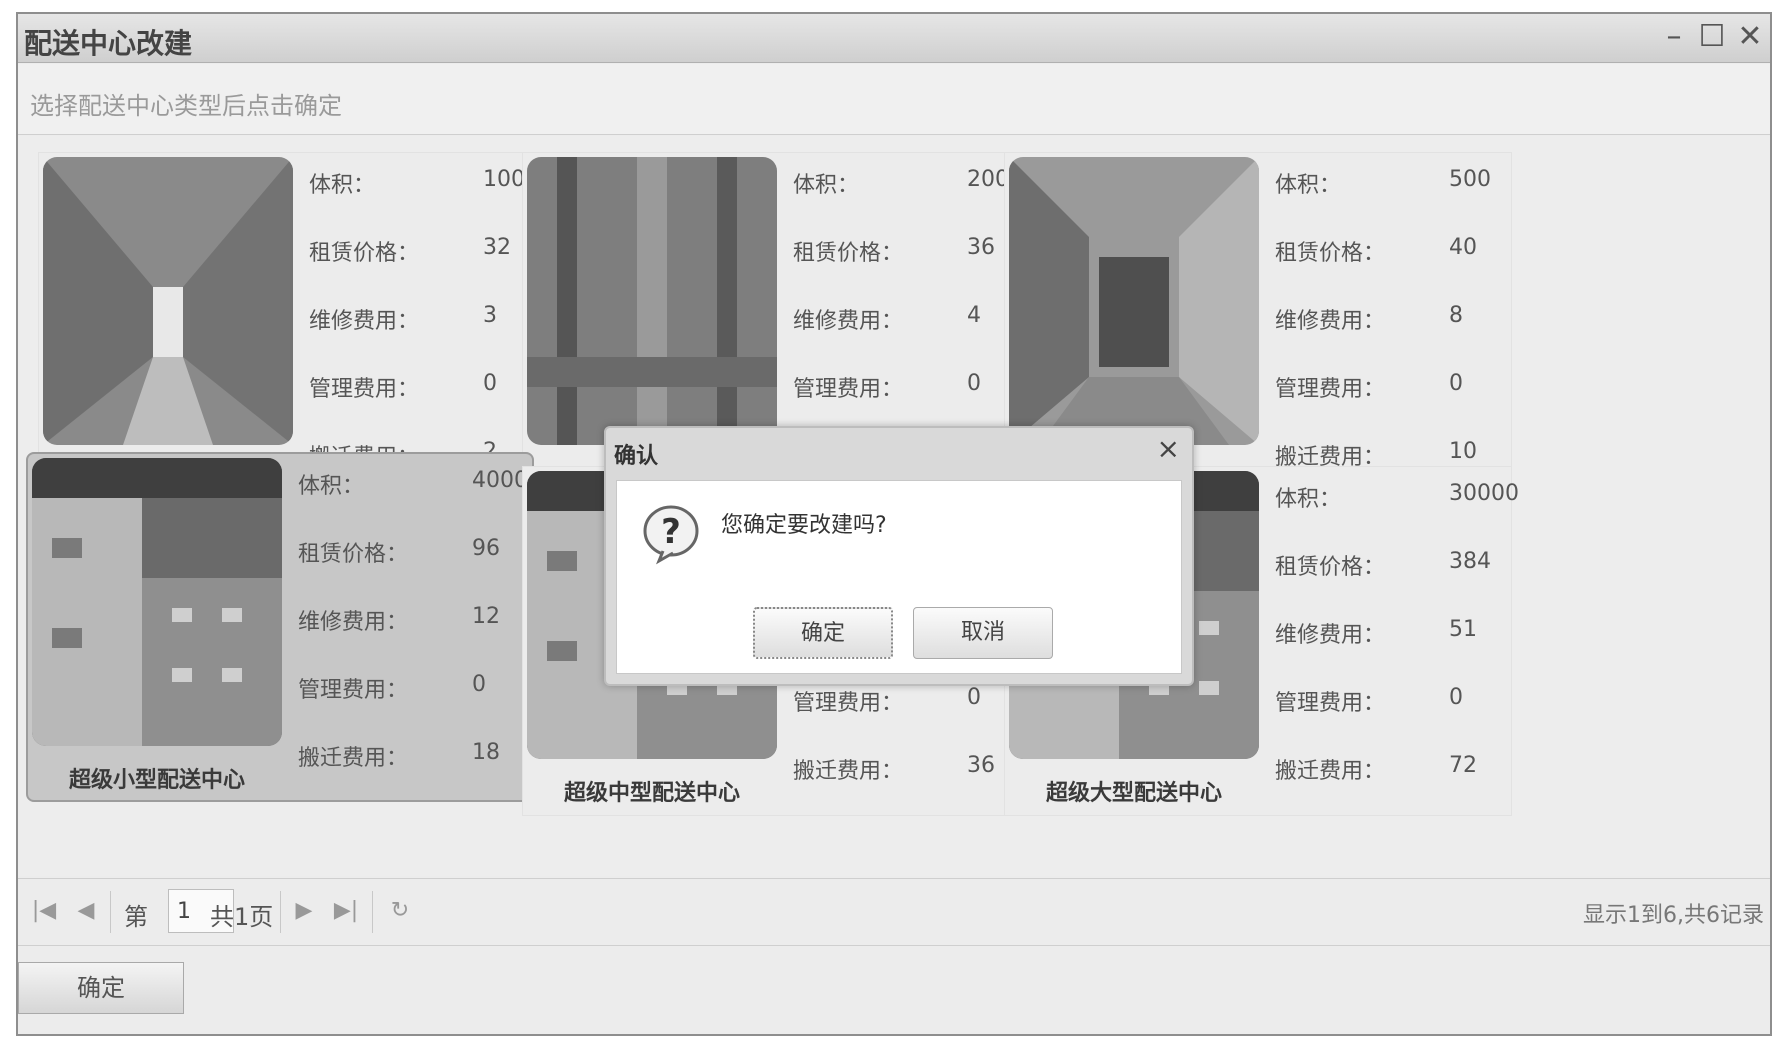  Describe the element at coordinates (413, 502) in the screenshot. I see `attribute-row: 体积： 4000` at that location.